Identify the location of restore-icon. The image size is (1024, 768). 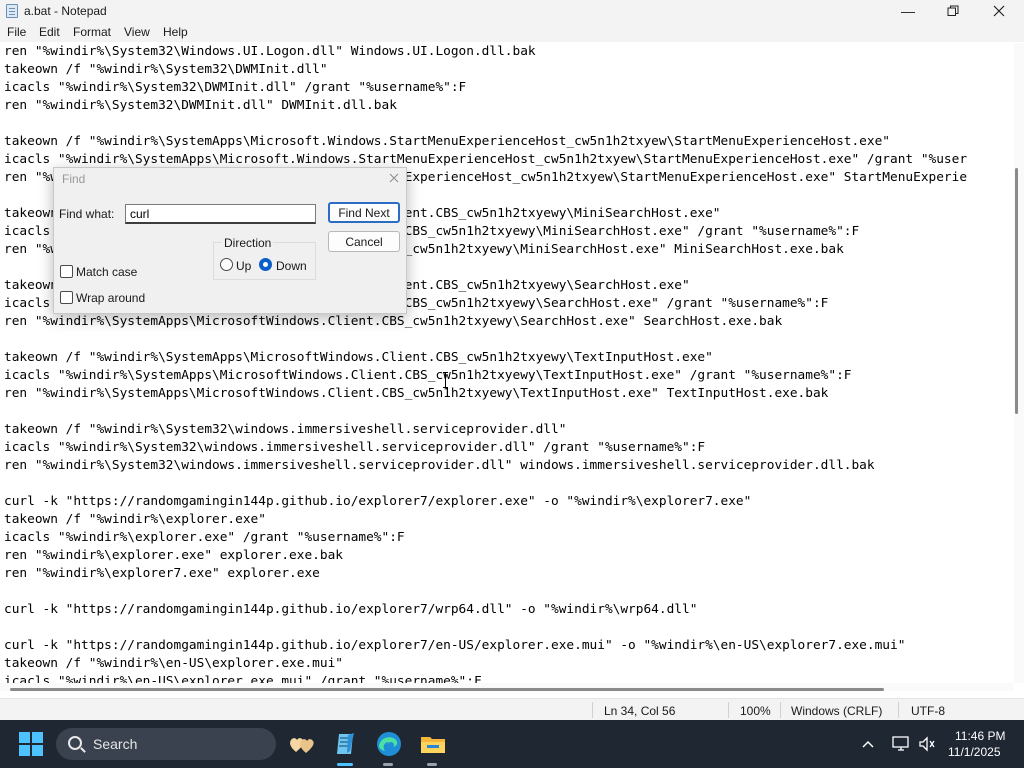
(953, 10).